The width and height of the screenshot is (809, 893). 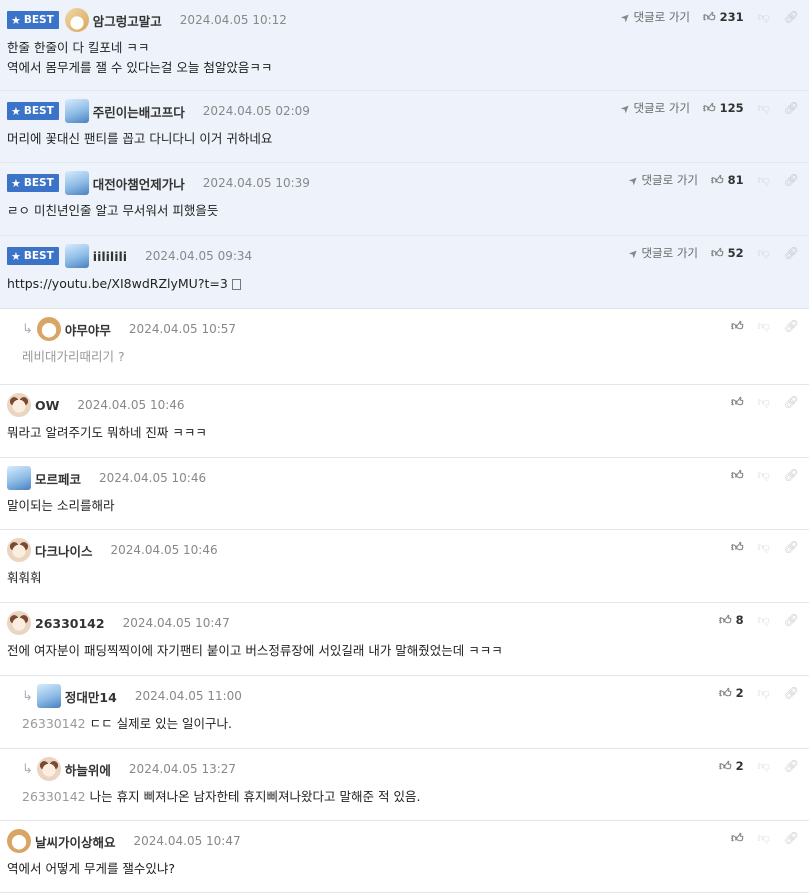 I want to click on nickname: 날씨가이상해요, so click(x=75, y=841).